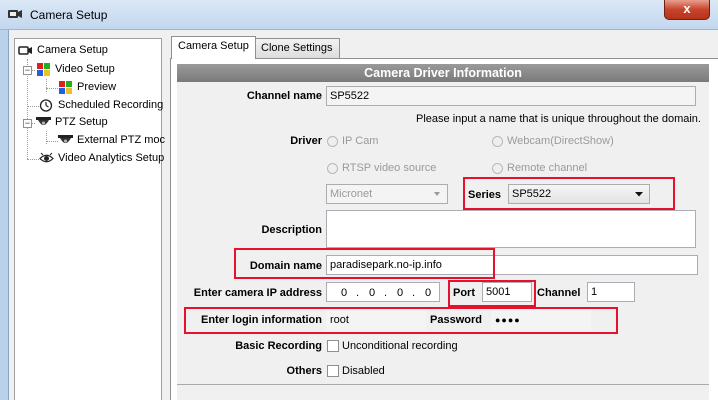  I want to click on tree-item-preview: Preview, so click(87, 87).